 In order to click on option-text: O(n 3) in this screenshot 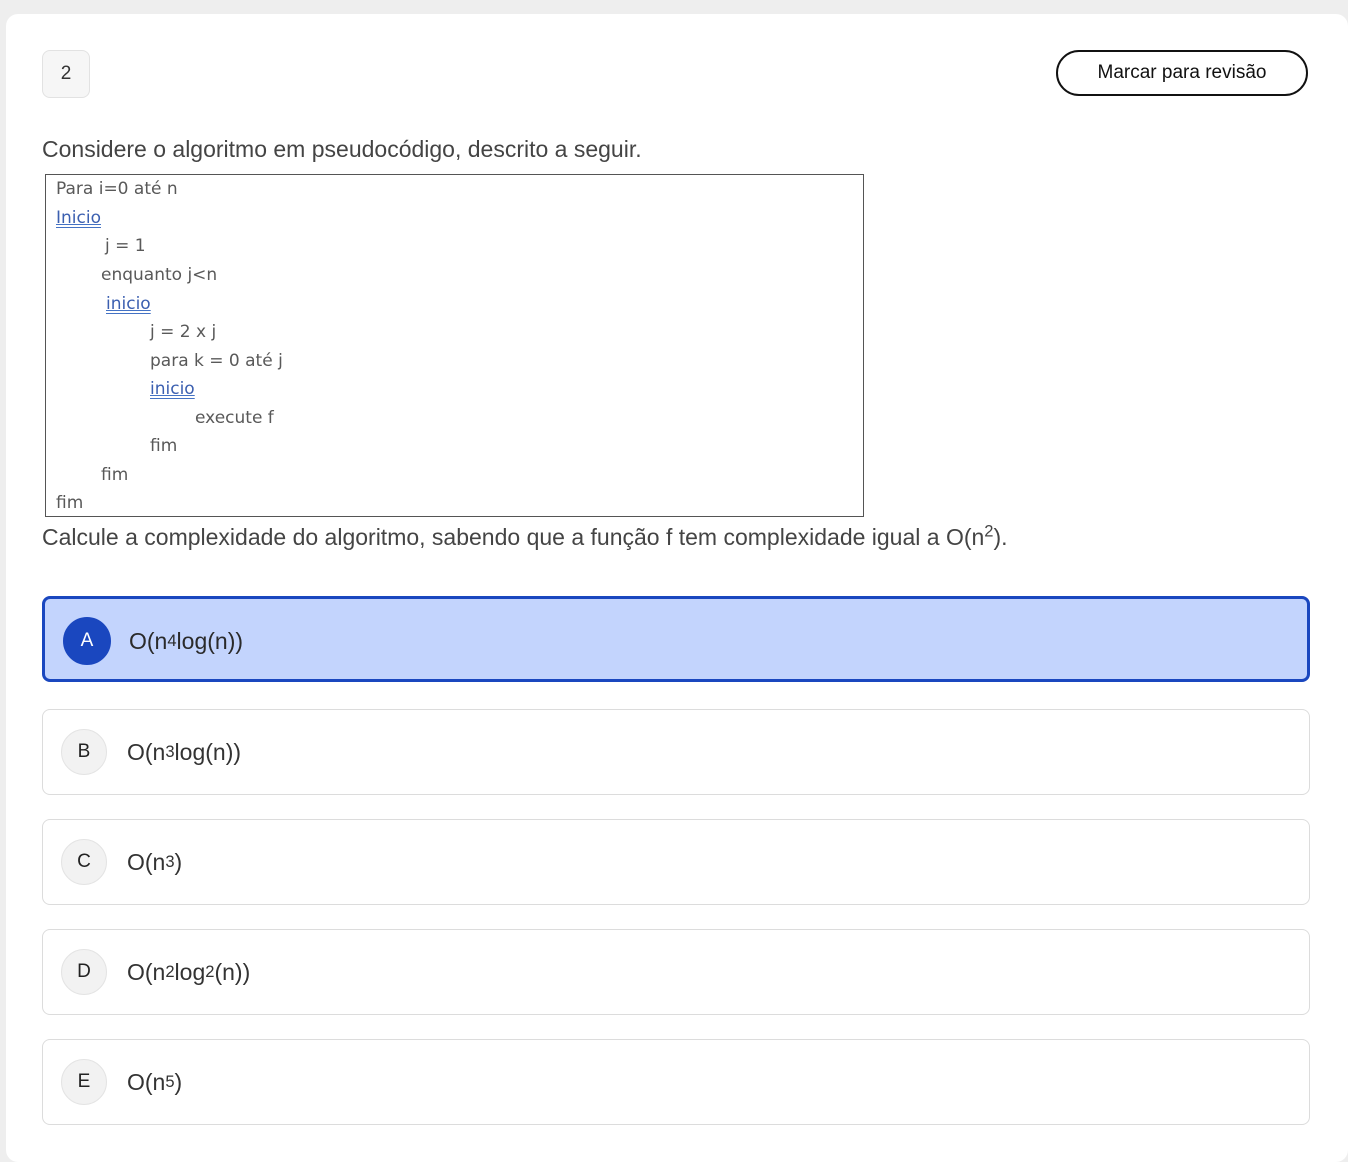, I will do `click(155, 861)`.